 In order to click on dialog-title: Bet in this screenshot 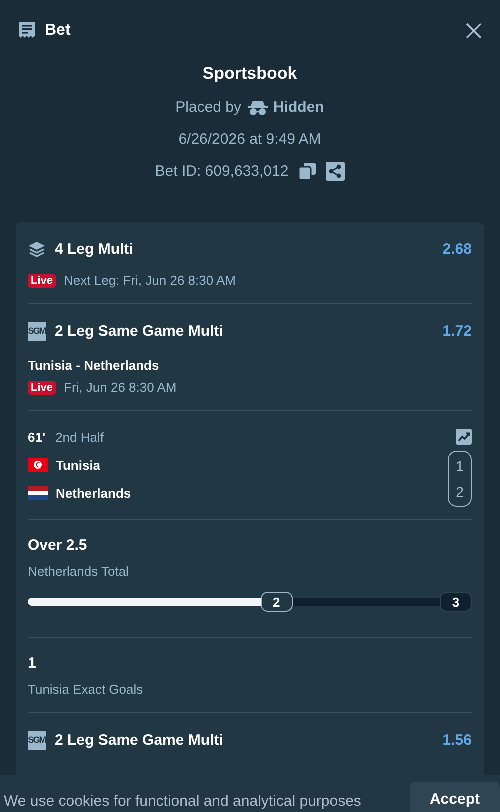, I will do `click(58, 31)`.